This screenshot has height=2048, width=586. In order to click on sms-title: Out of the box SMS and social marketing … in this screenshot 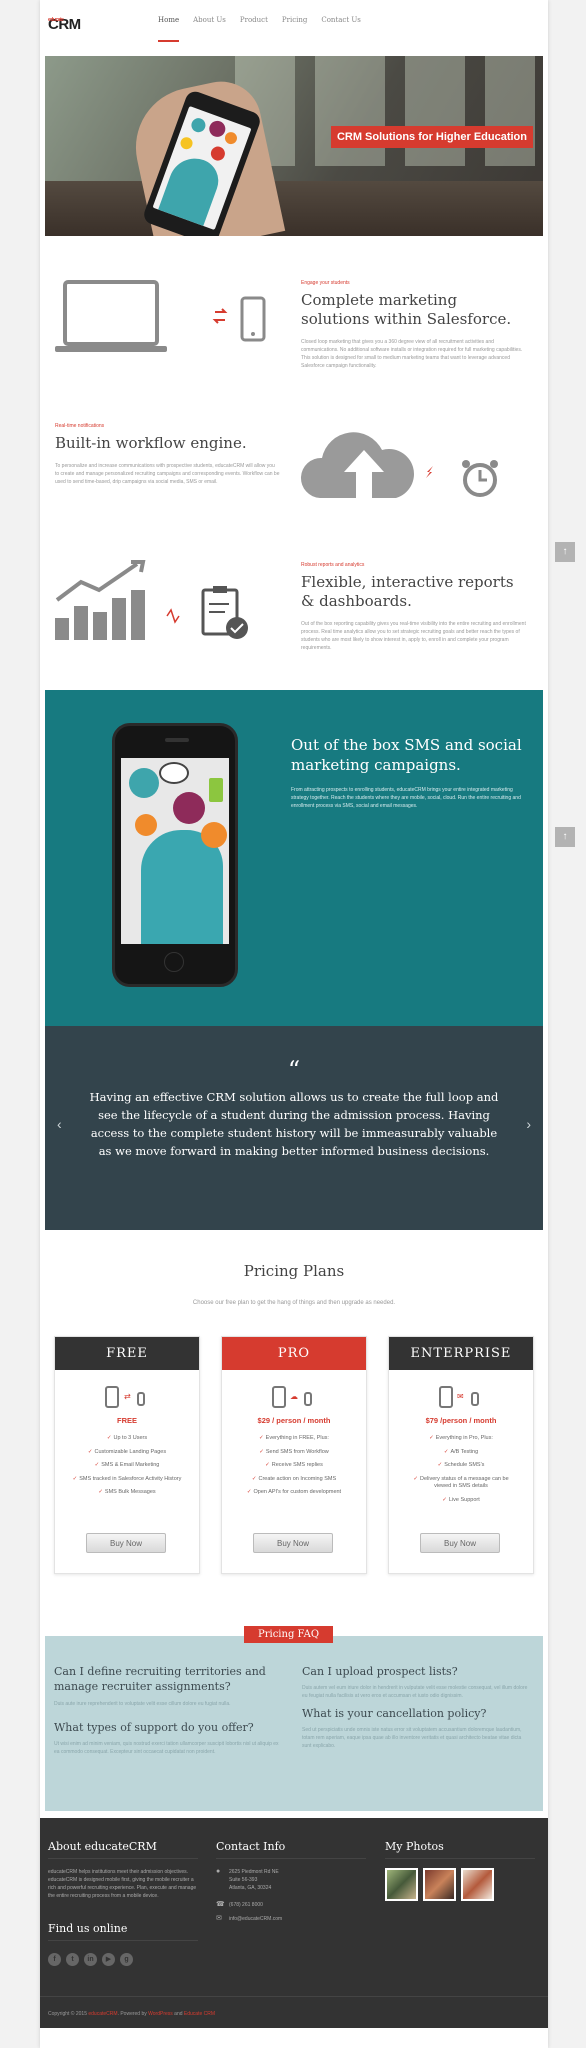, I will do `click(406, 755)`.